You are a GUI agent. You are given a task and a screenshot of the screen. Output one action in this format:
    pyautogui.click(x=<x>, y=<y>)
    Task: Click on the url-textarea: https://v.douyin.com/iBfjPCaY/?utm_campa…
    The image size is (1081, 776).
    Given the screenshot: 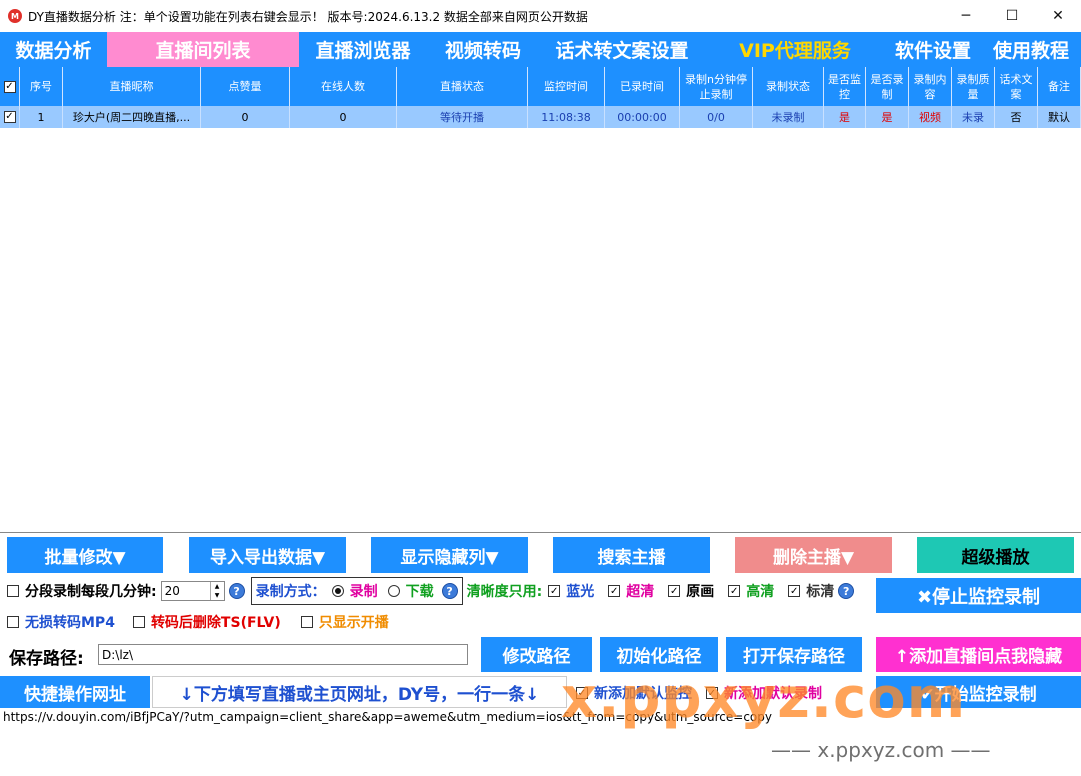 What is the action you would take?
    pyautogui.click(x=540, y=742)
    